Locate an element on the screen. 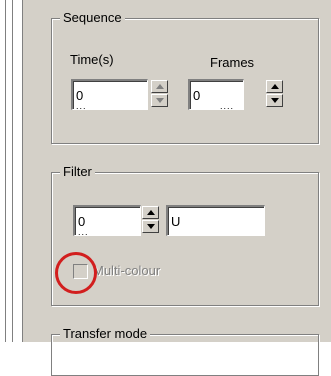 The width and height of the screenshot is (331, 376). frames-increment-button is located at coordinates (274, 86).